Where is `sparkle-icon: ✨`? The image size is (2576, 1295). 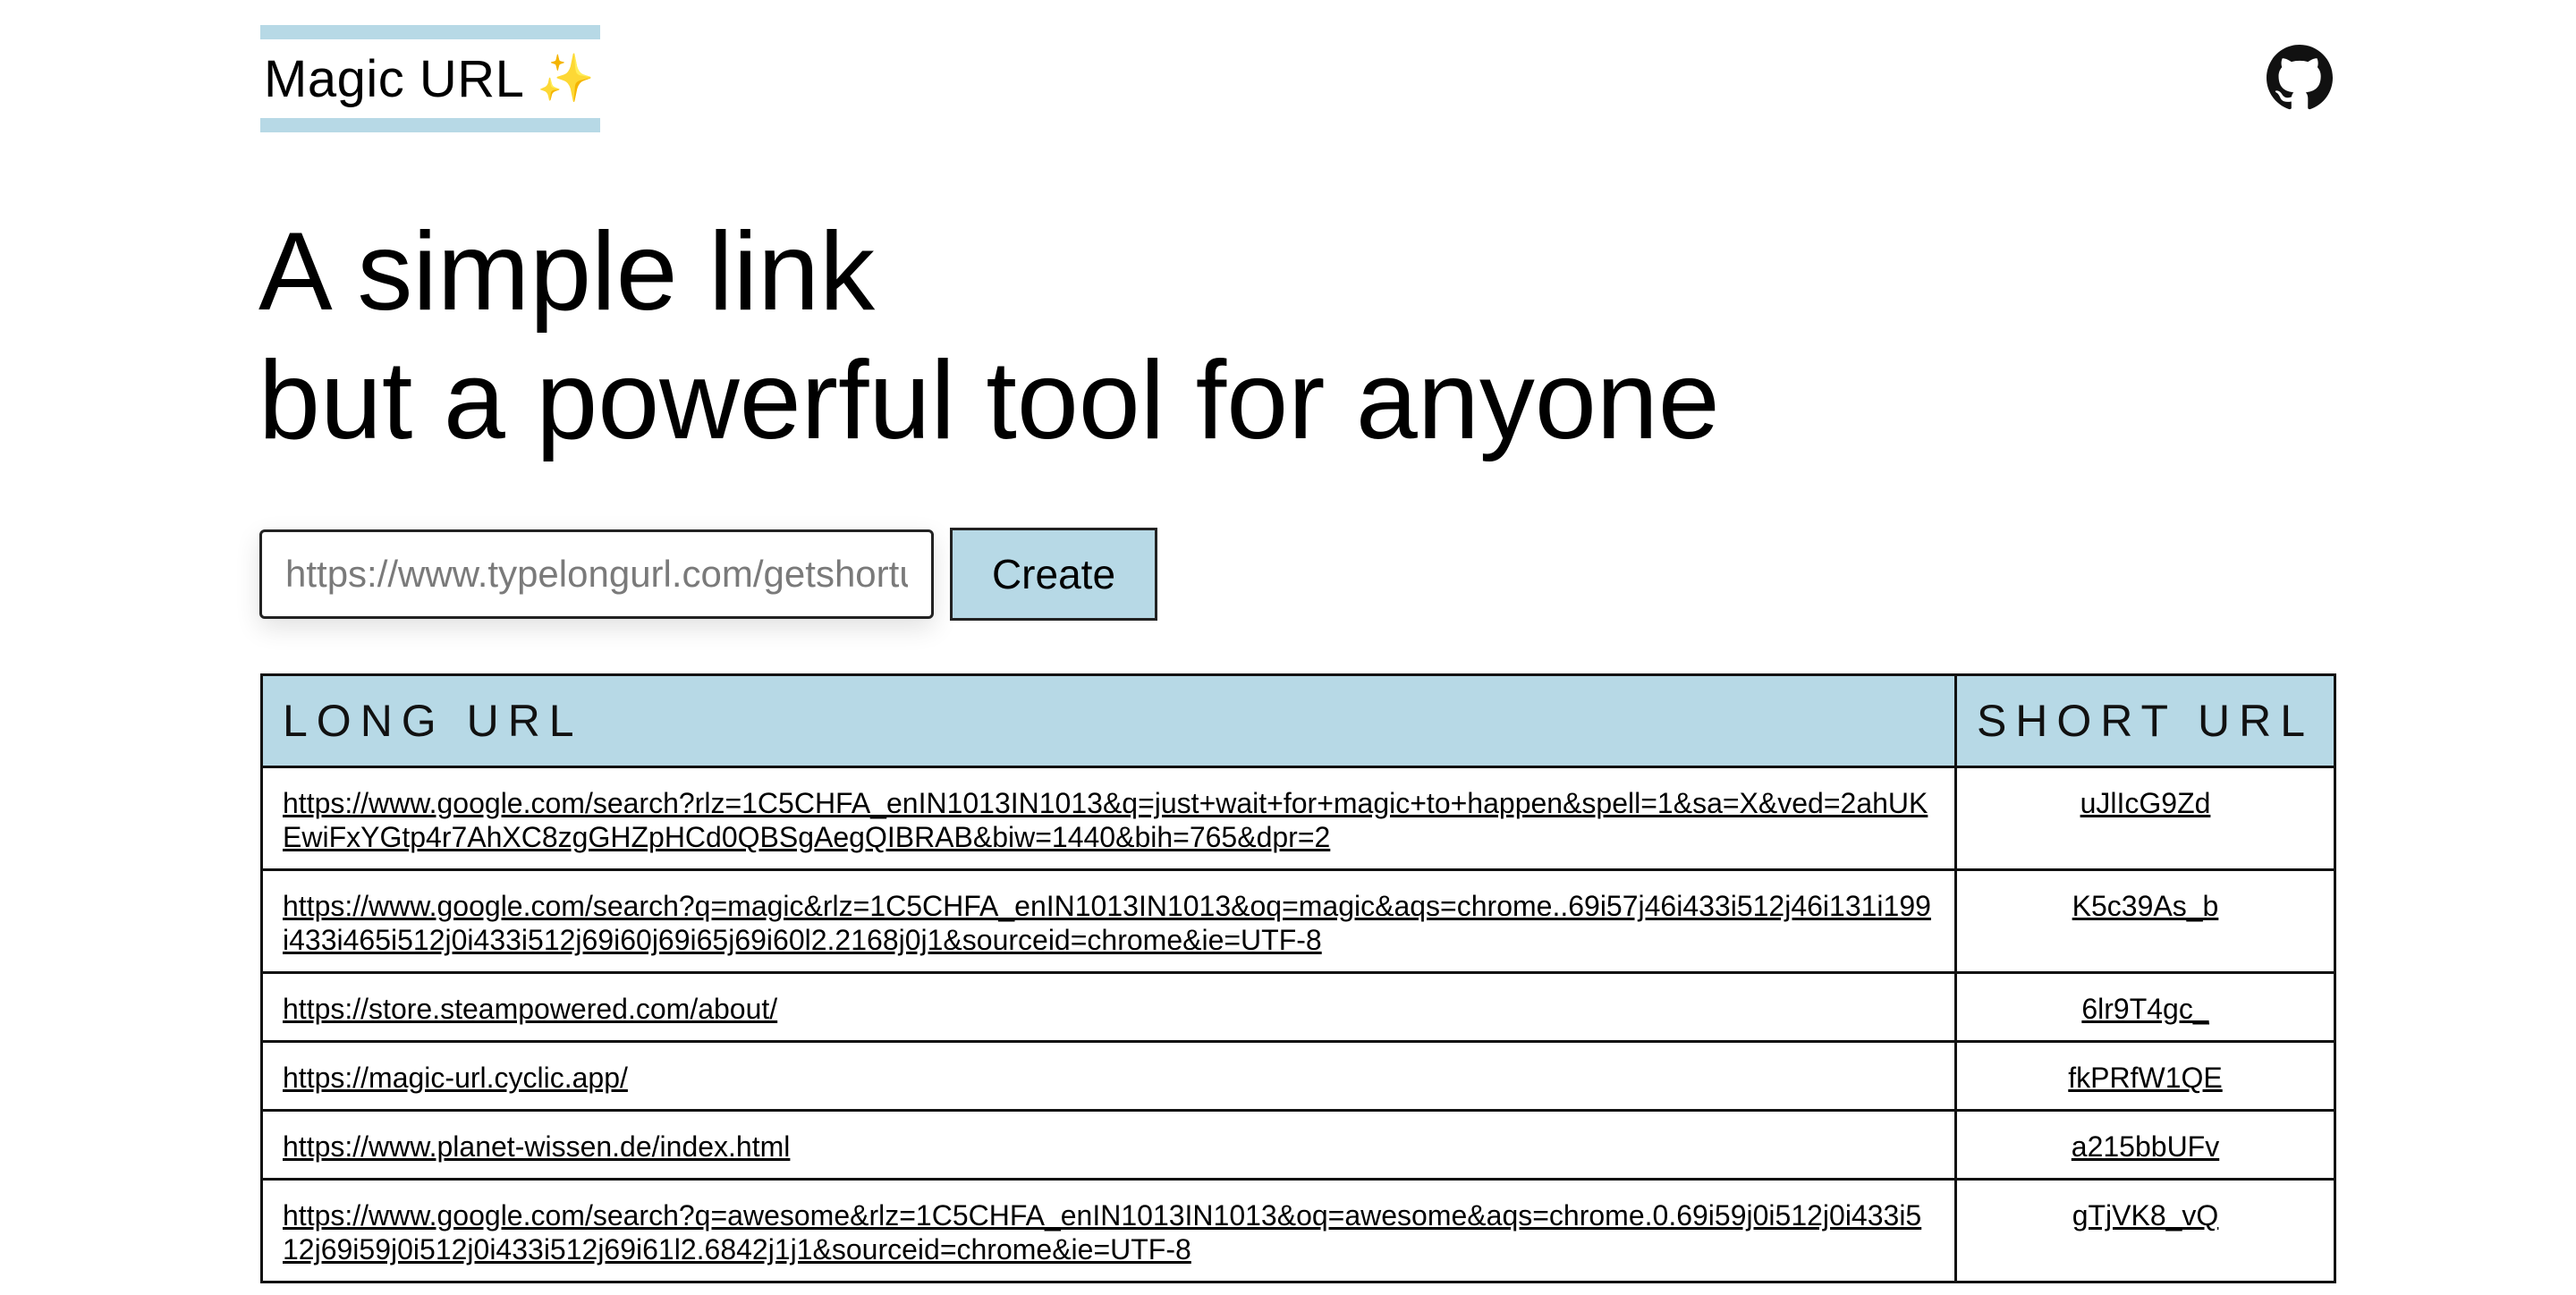 sparkle-icon: ✨ is located at coordinates (566, 79).